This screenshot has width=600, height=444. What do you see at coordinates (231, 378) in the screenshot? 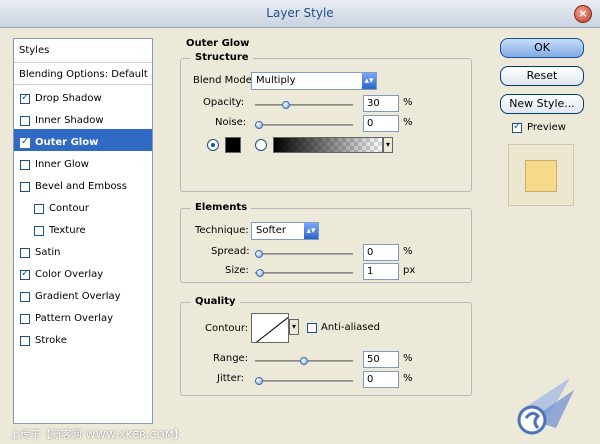
I see `jitter-label: Jitter:` at bounding box center [231, 378].